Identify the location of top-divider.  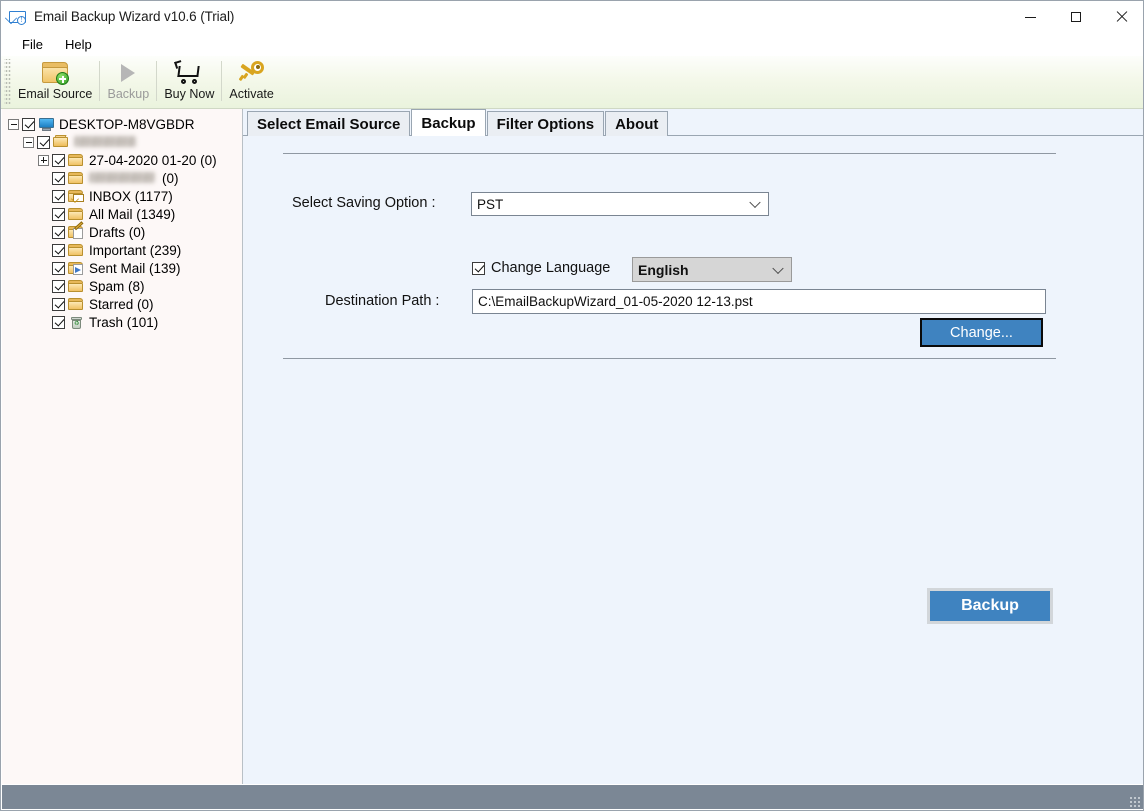
(669, 153).